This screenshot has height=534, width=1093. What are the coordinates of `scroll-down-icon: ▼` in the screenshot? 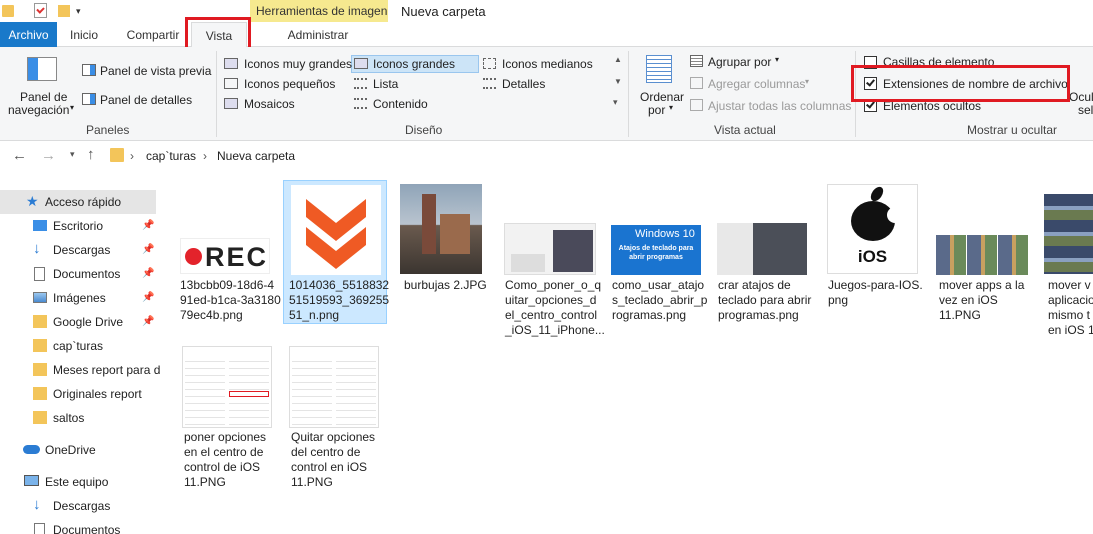 It's located at (618, 81).